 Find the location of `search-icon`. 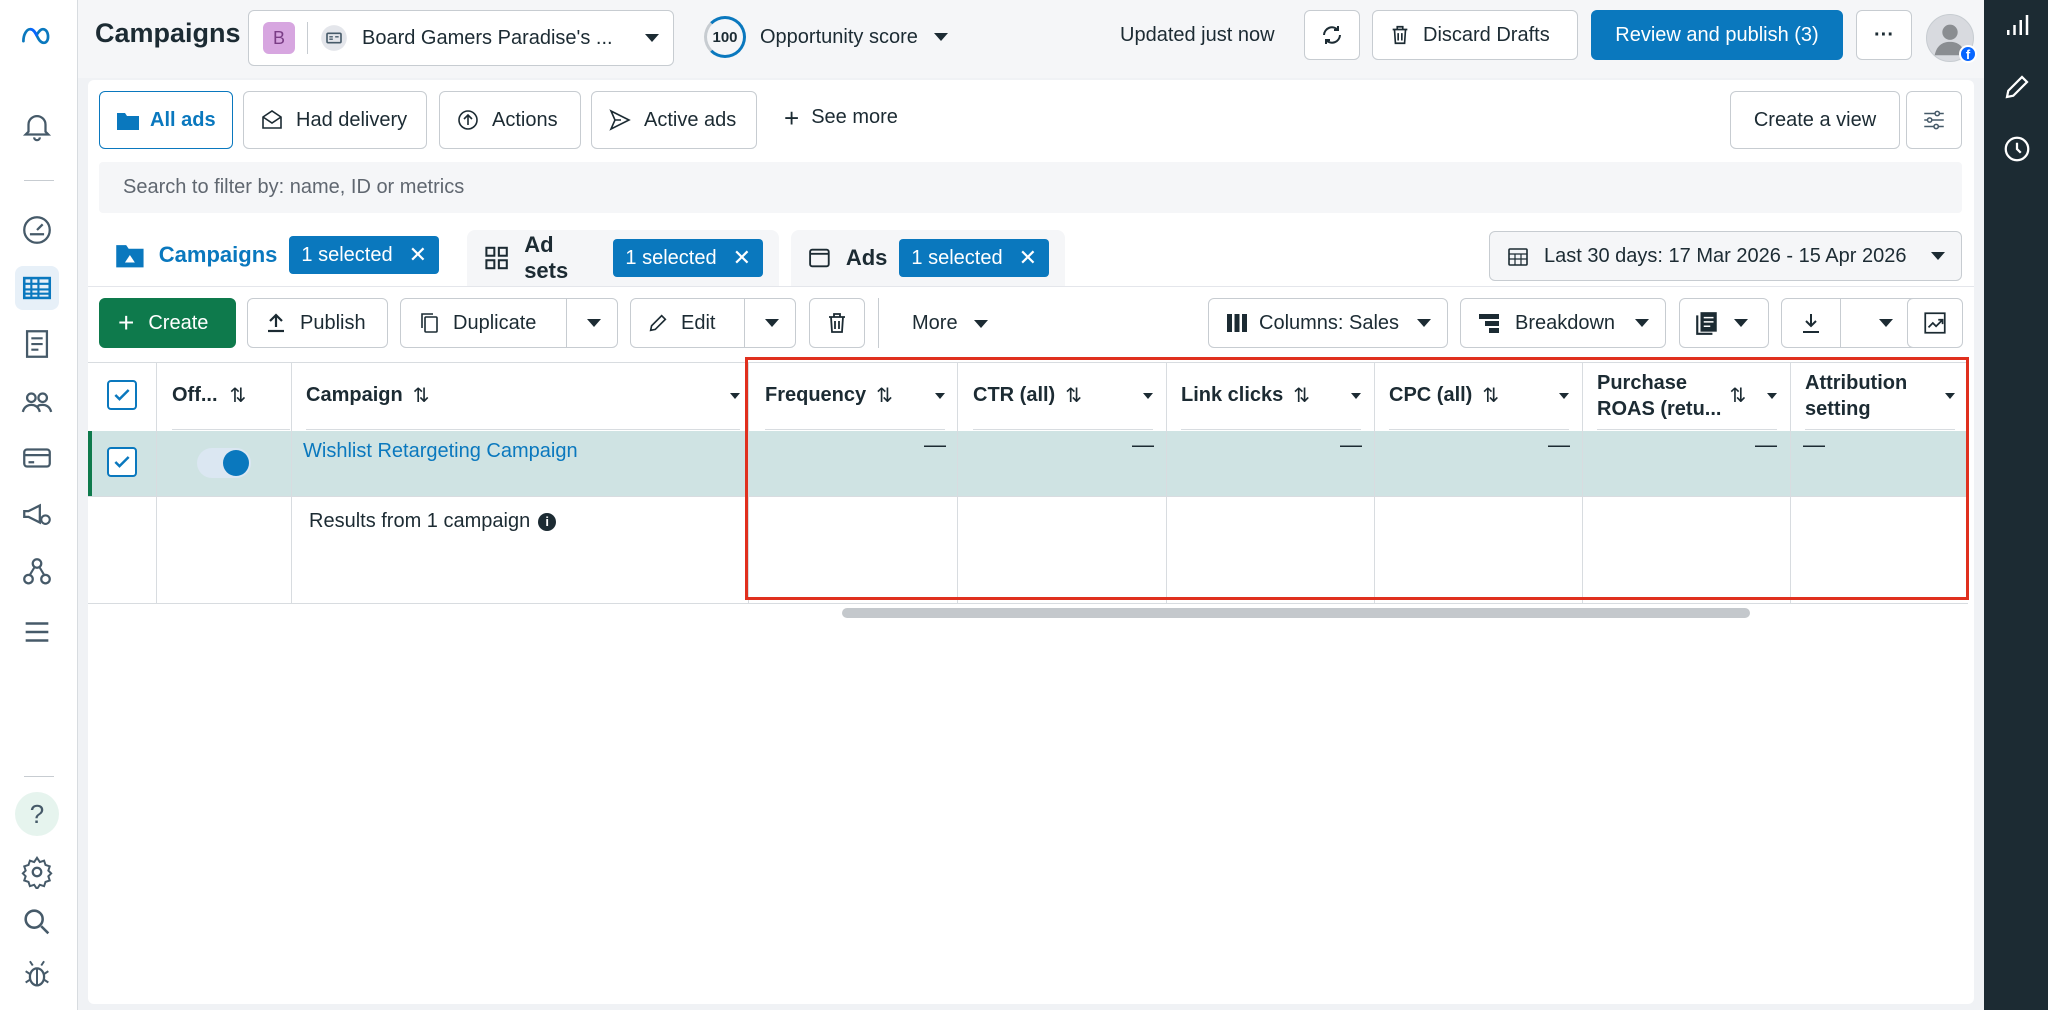

search-icon is located at coordinates (37, 922).